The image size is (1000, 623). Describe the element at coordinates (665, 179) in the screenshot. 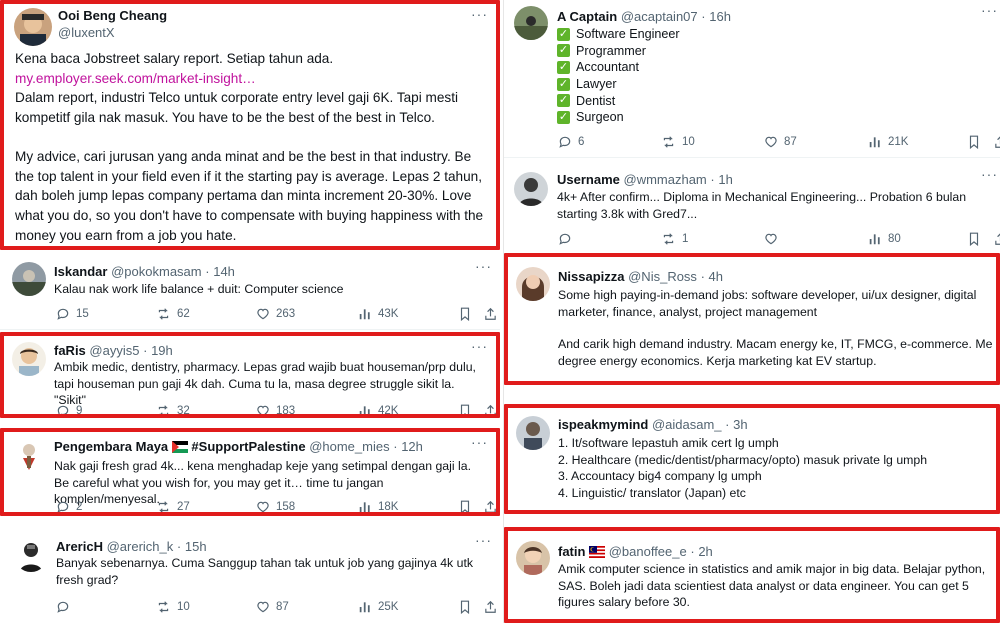

I see `author-handle: @wmmazham` at that location.